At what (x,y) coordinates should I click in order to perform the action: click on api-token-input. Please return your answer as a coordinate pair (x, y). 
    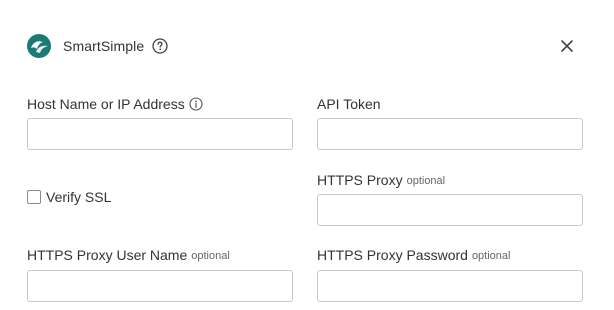
    Looking at the image, I should click on (450, 134).